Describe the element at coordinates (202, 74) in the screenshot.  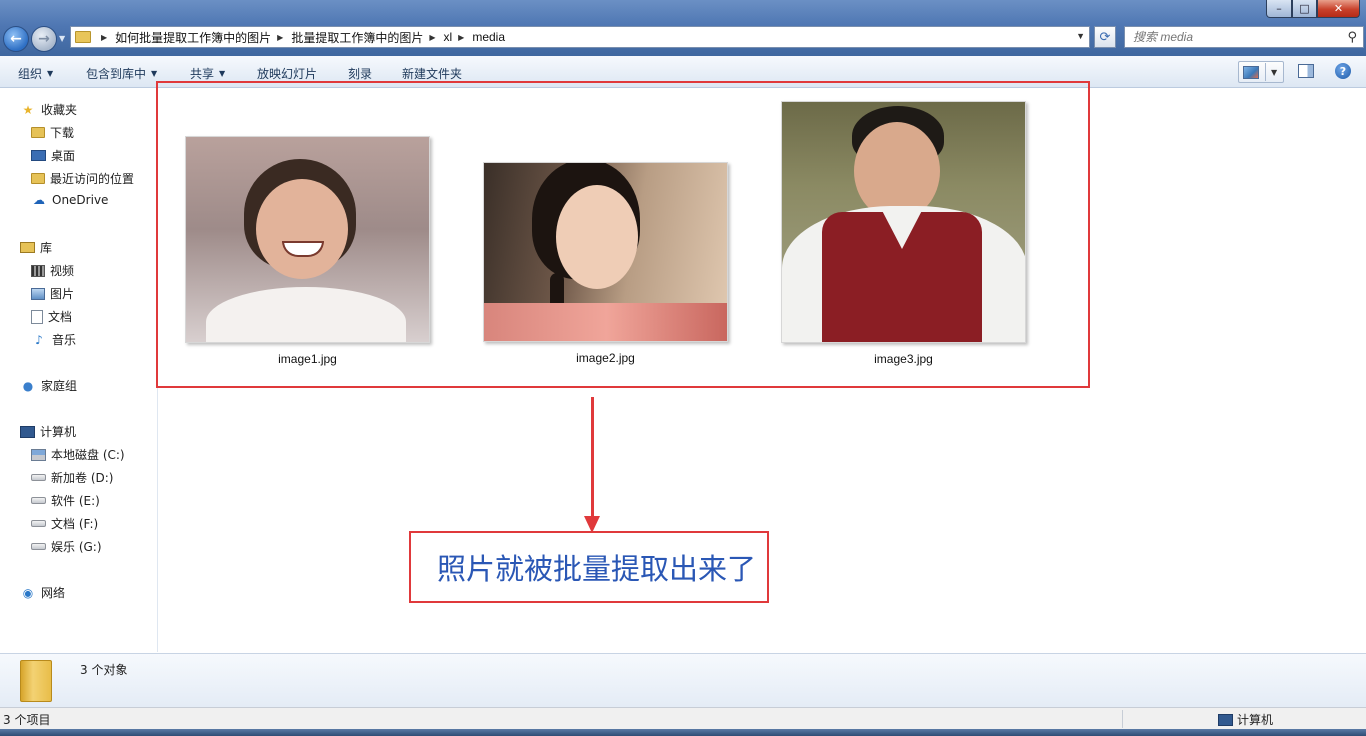
I see `share-label: 共享` at that location.